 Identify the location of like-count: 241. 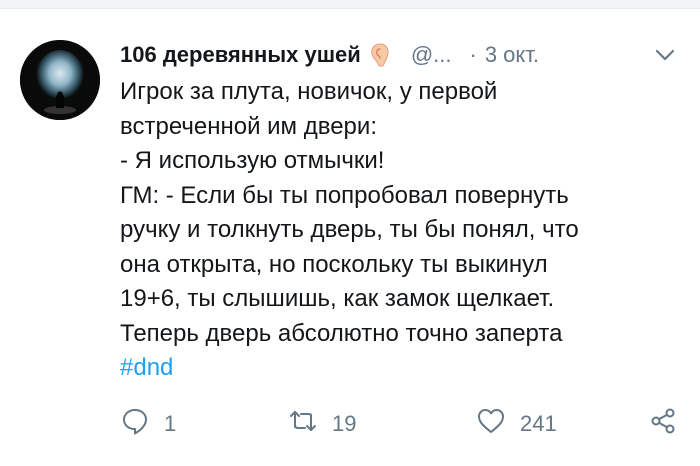
(538, 423).